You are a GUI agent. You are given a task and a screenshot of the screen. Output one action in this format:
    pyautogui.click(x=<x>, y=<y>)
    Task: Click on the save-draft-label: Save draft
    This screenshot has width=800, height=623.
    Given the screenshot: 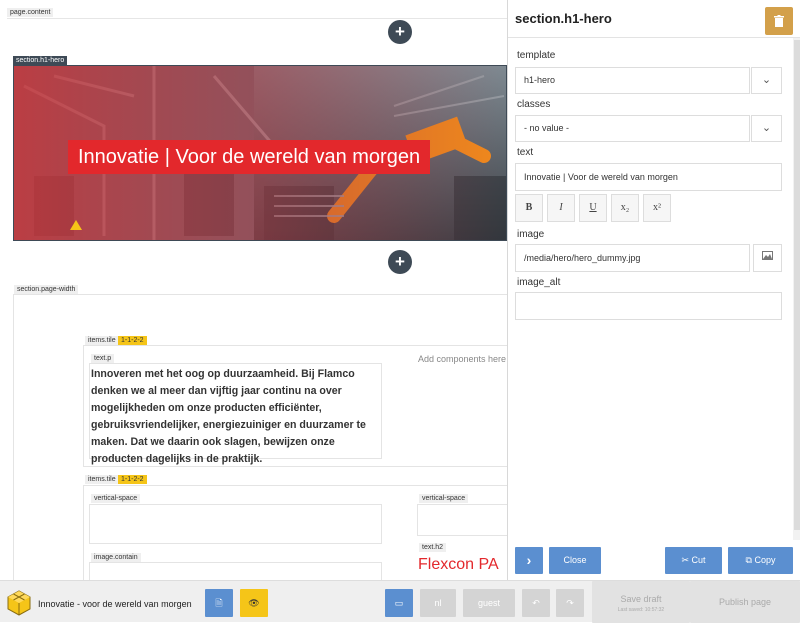 What is the action you would take?
    pyautogui.click(x=641, y=599)
    